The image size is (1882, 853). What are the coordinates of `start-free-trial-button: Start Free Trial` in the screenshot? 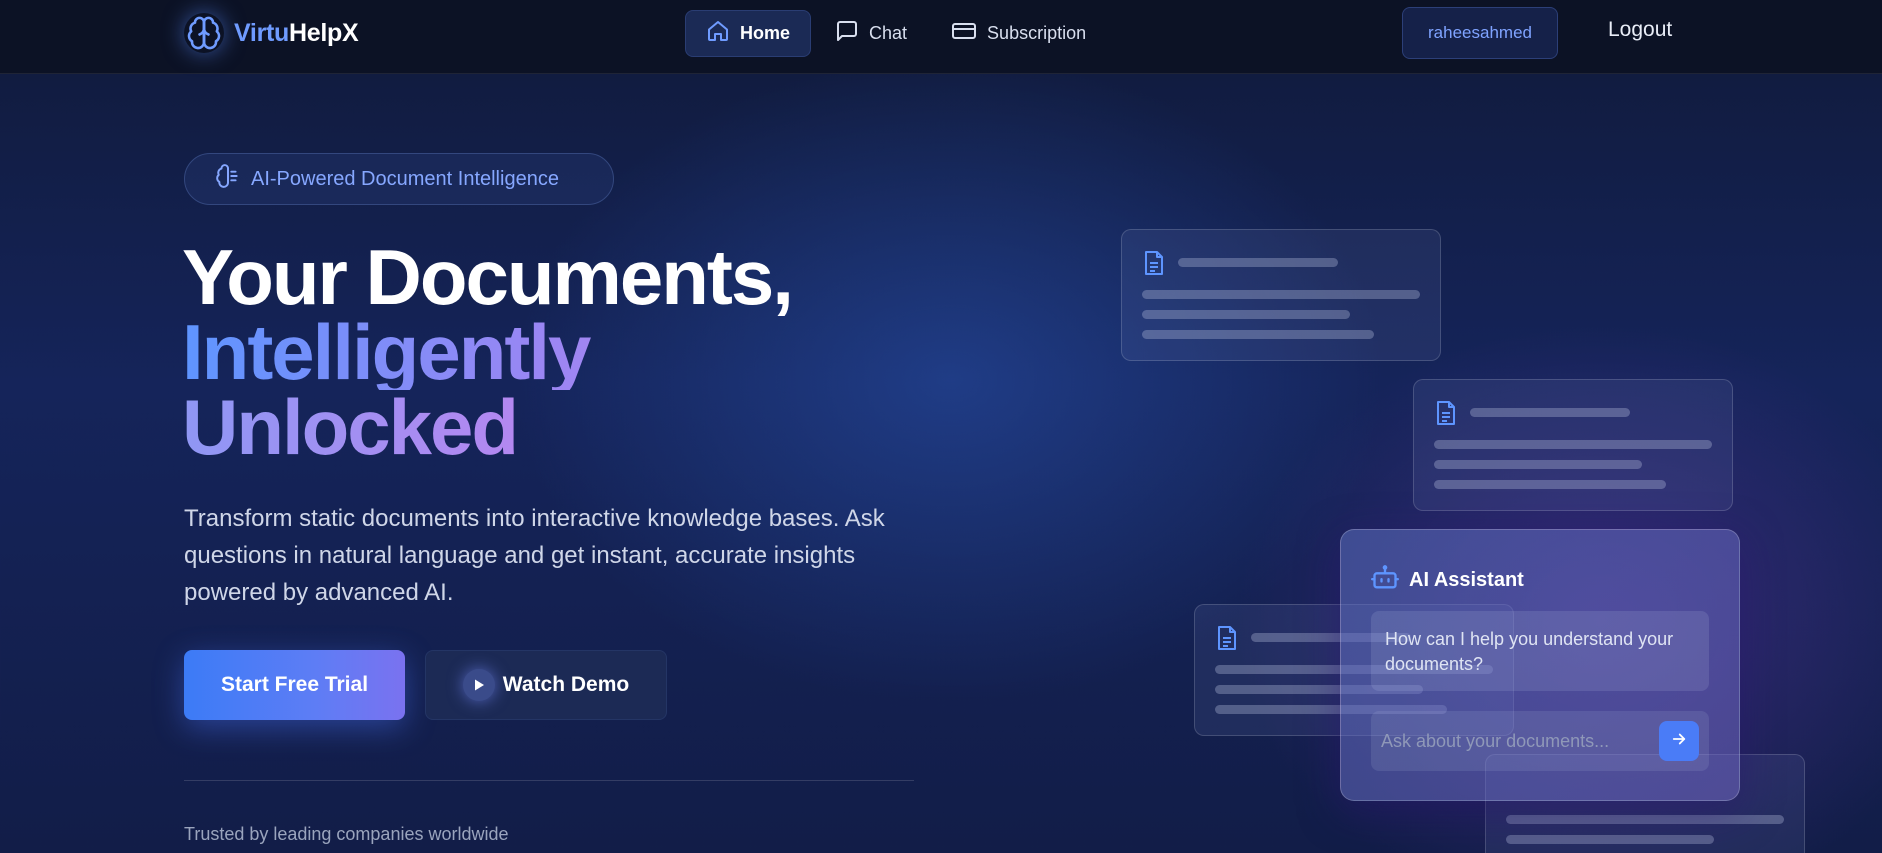 It's located at (294, 685).